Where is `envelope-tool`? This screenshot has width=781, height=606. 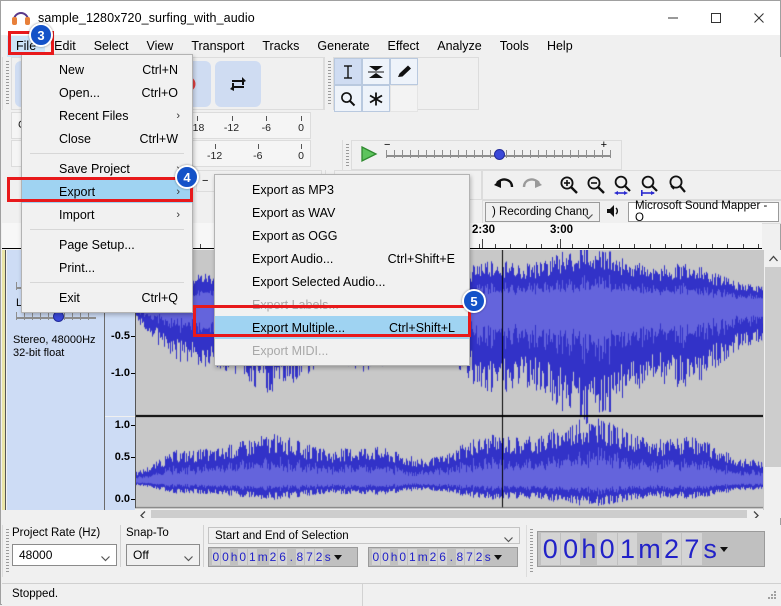 envelope-tool is located at coordinates (376, 71).